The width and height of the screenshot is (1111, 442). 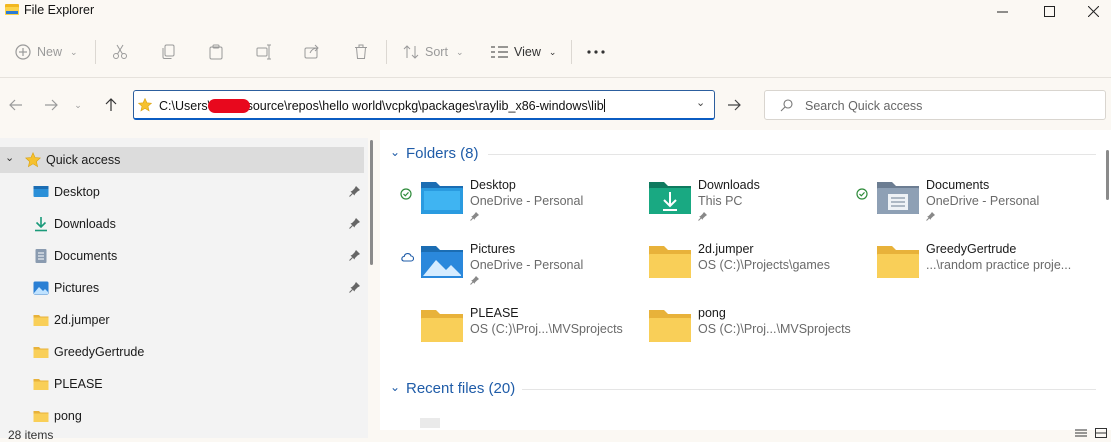 I want to click on command-bar: New ⌄ Sort ⌄ View ⌄, so click(x=555, y=54).